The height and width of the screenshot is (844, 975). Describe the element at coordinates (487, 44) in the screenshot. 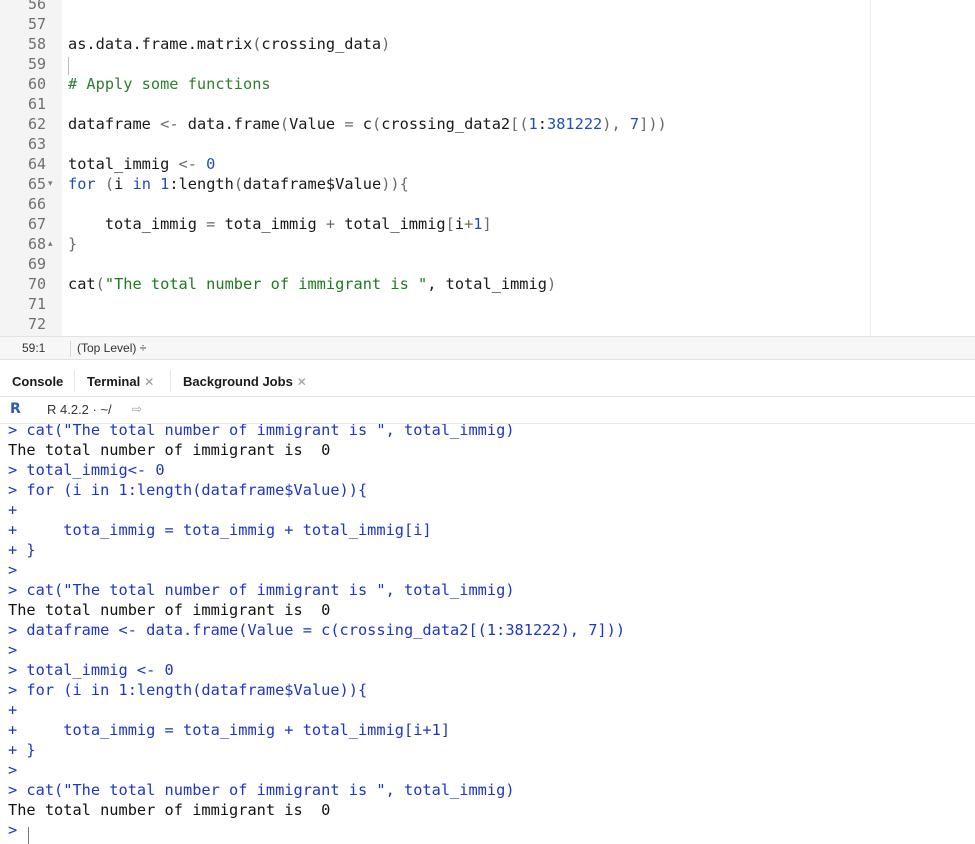

I see `editor-line: 58 as.data.frame.matrix(crossing_data)` at that location.